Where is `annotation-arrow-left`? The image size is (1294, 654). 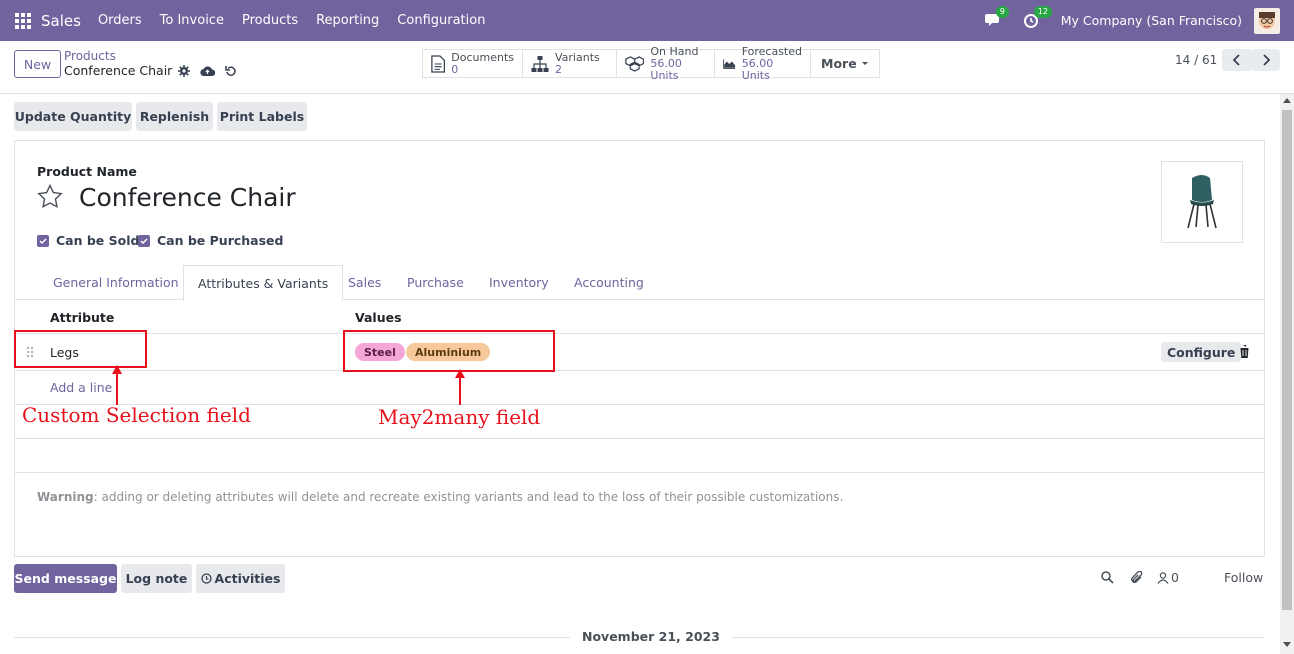 annotation-arrow-left is located at coordinates (117, 388).